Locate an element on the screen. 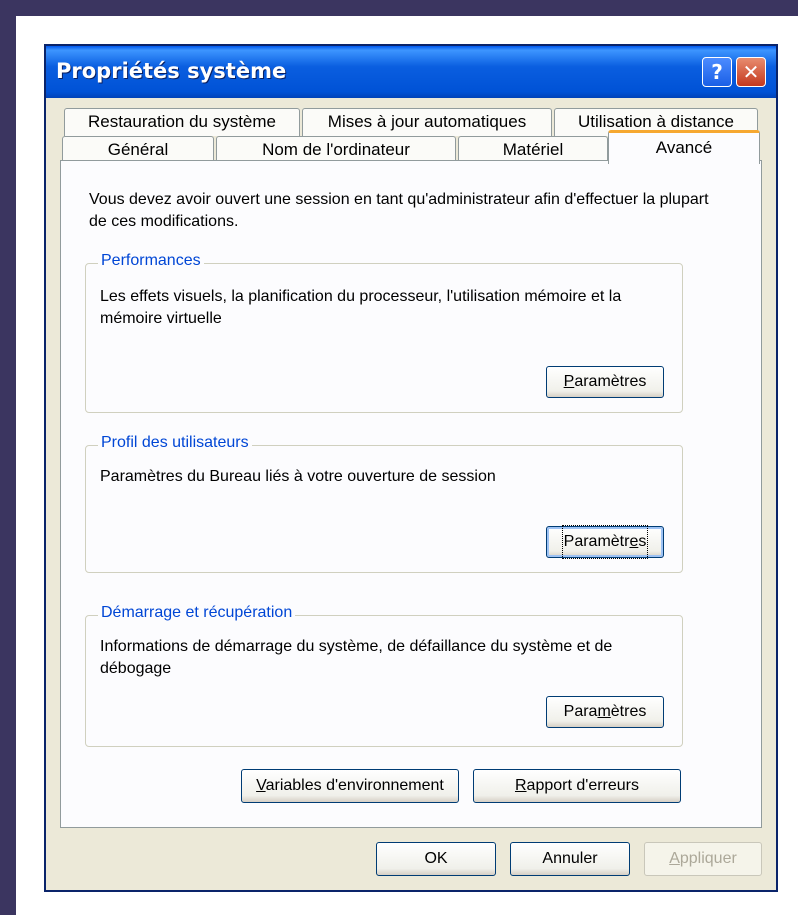 The width and height of the screenshot is (798, 915). environment-variables-button: Variables d'environnement is located at coordinates (350, 786).